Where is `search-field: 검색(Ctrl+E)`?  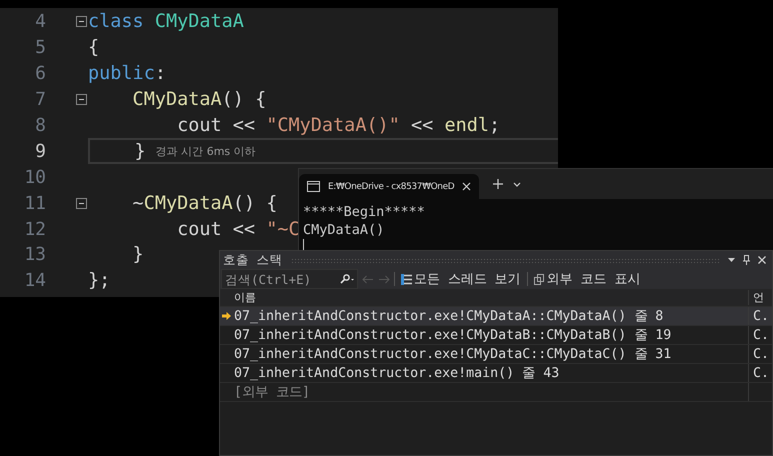 search-field: 검색(Ctrl+E) is located at coordinates (289, 279).